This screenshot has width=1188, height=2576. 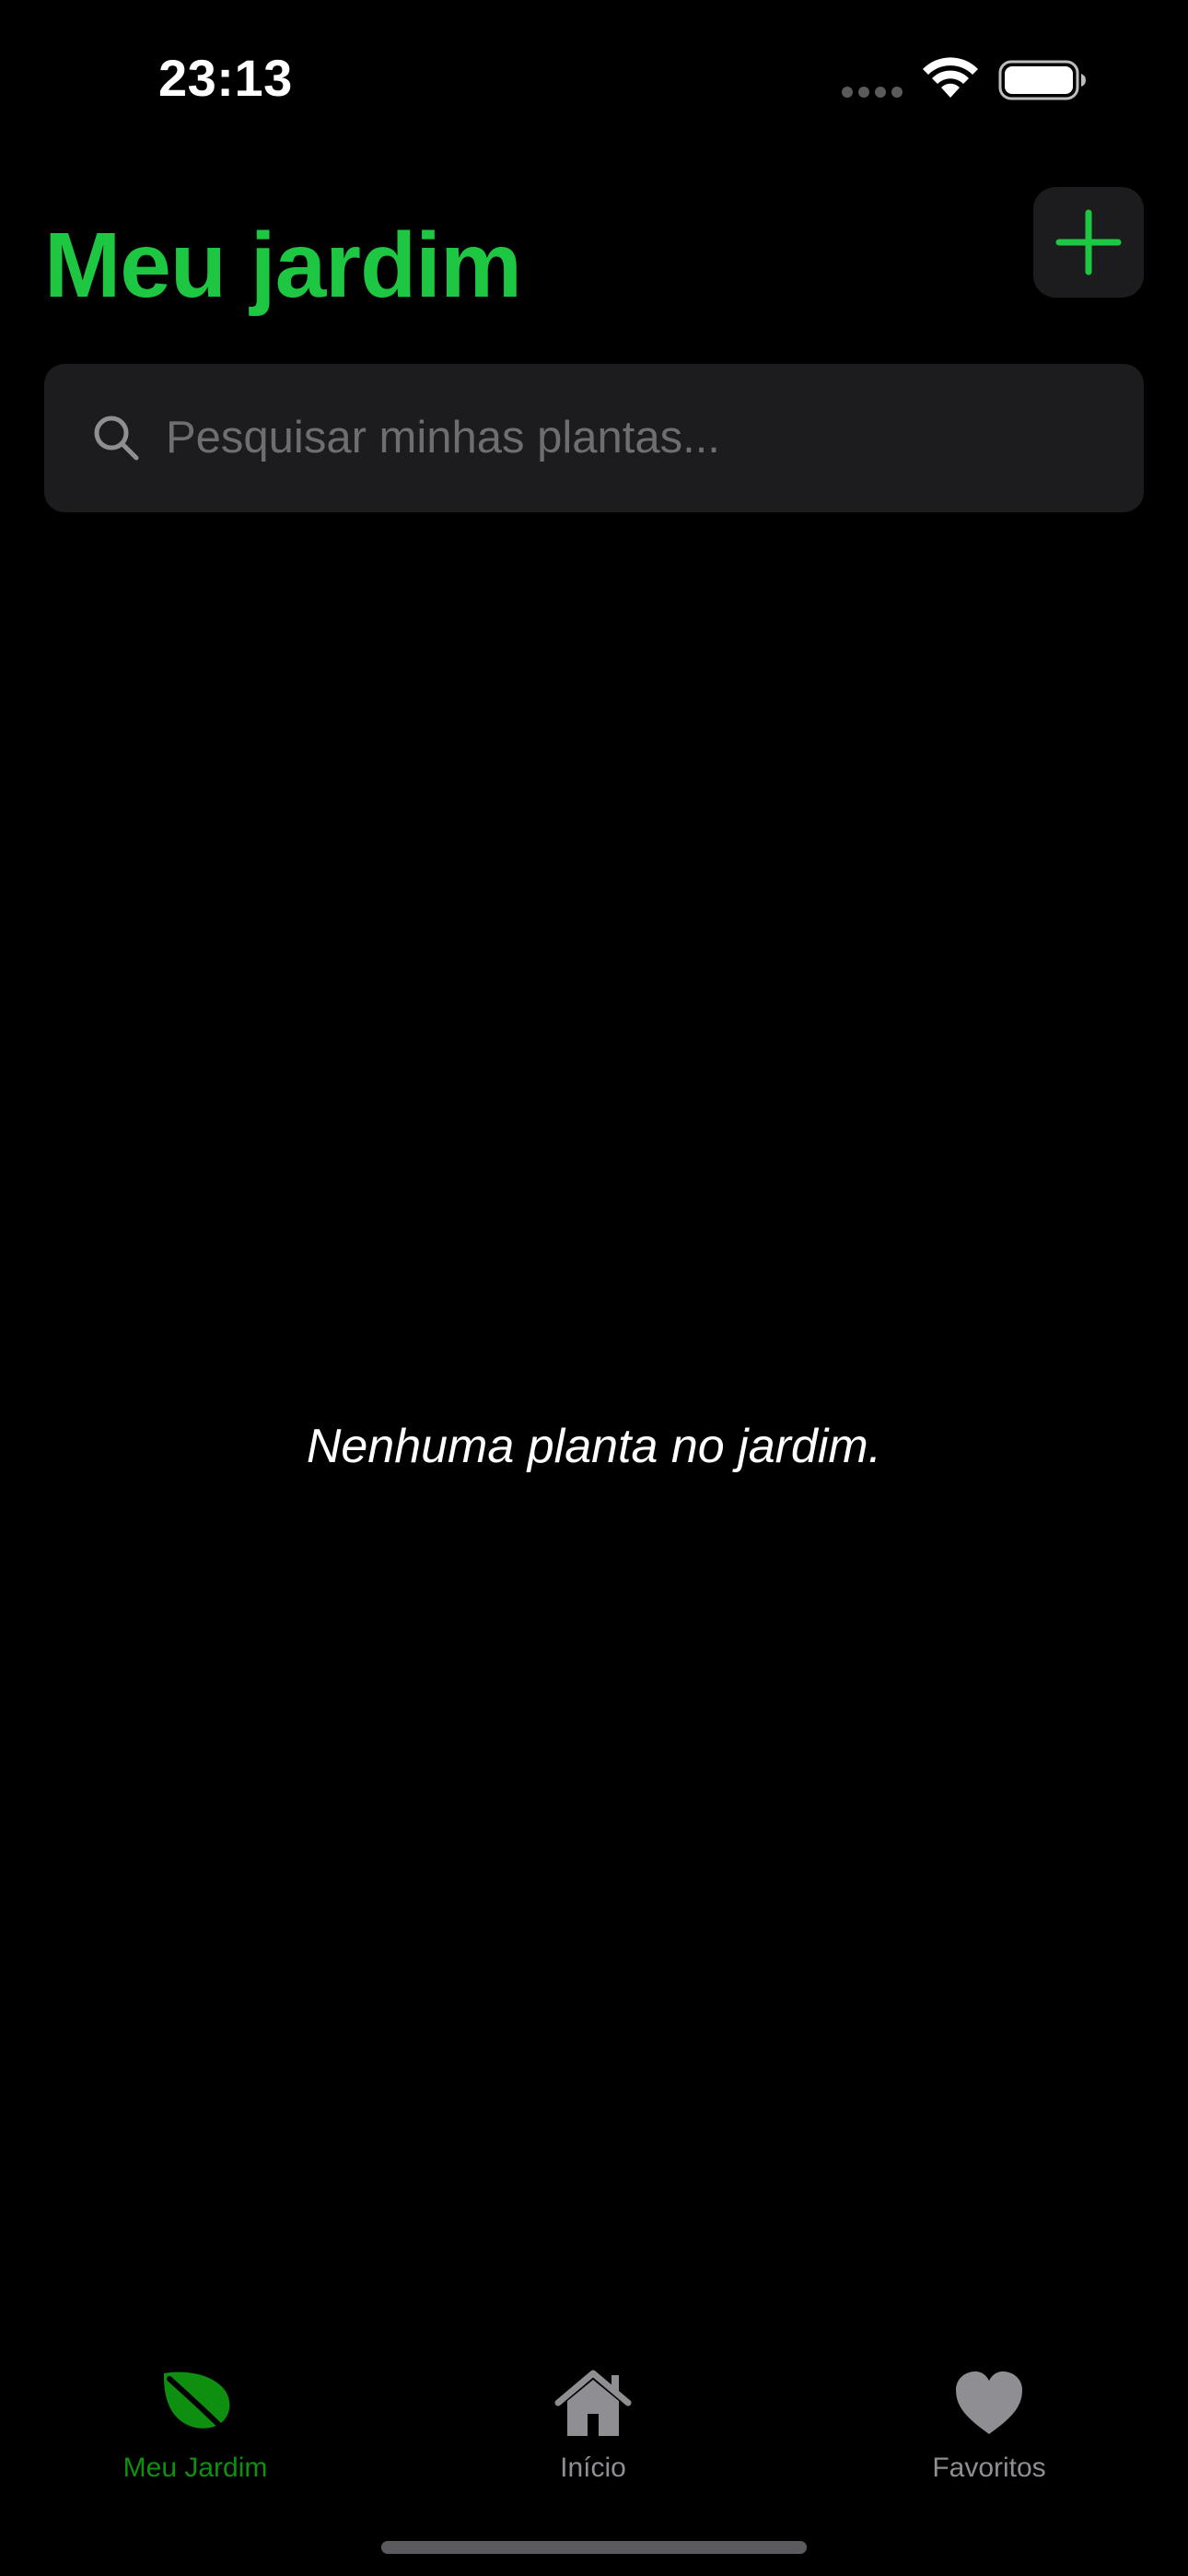 What do you see at coordinates (989, 2468) in the screenshot?
I see `tab-label: Favoritos` at bounding box center [989, 2468].